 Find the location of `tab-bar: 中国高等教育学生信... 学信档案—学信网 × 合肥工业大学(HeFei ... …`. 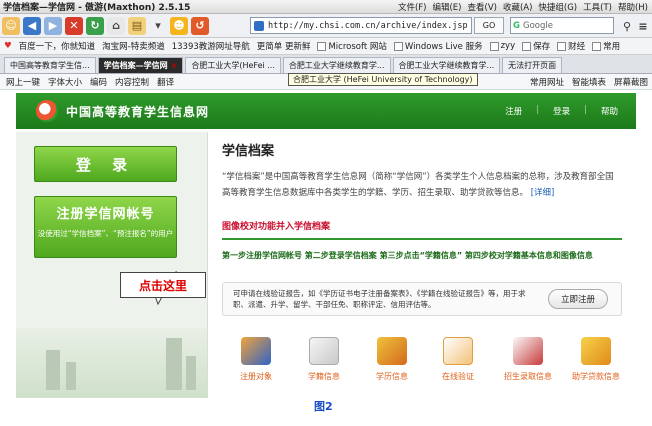

tab-bar: 中国高等教育学生信... 学信档案—学信网 × 合肥工业大学(HeFei ... … is located at coordinates (326, 64).